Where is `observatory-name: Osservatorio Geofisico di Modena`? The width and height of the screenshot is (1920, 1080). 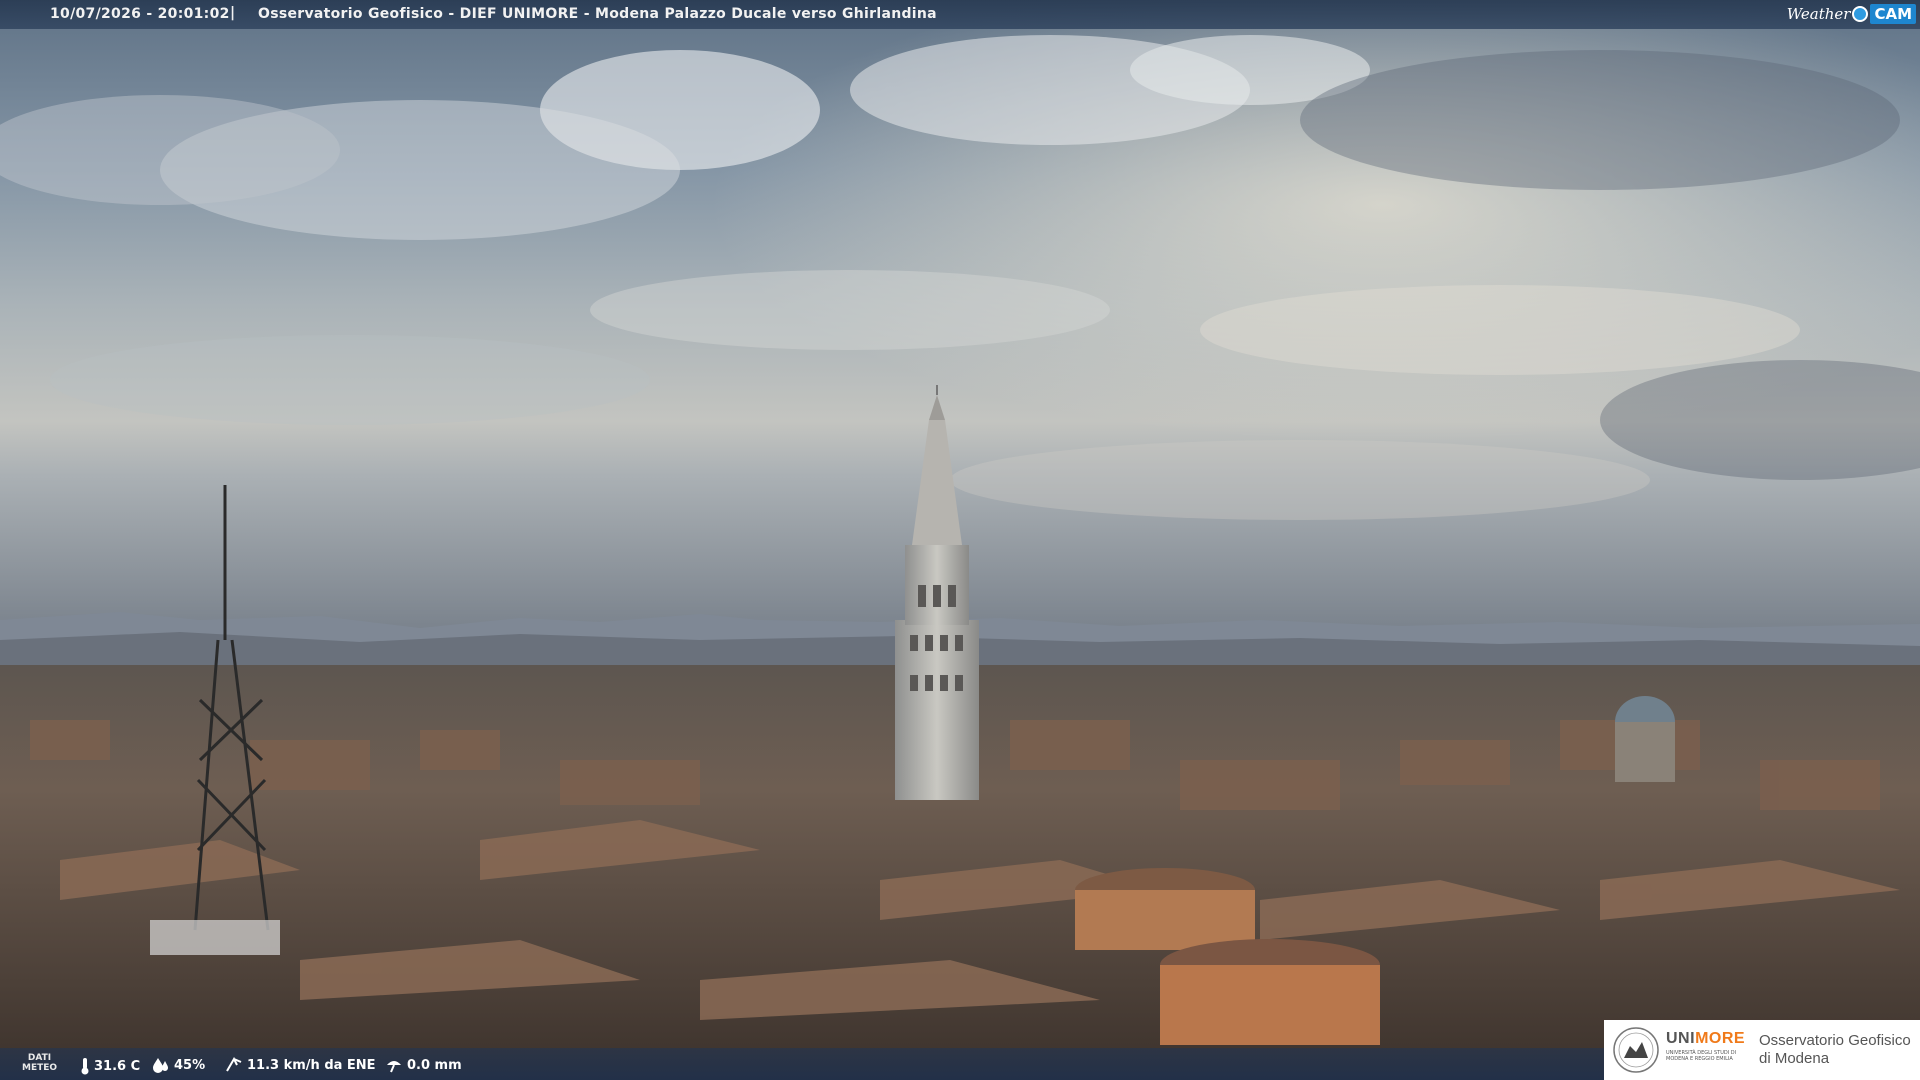
observatory-name: Osservatorio Geofisico di Modena is located at coordinates (1835, 1049).